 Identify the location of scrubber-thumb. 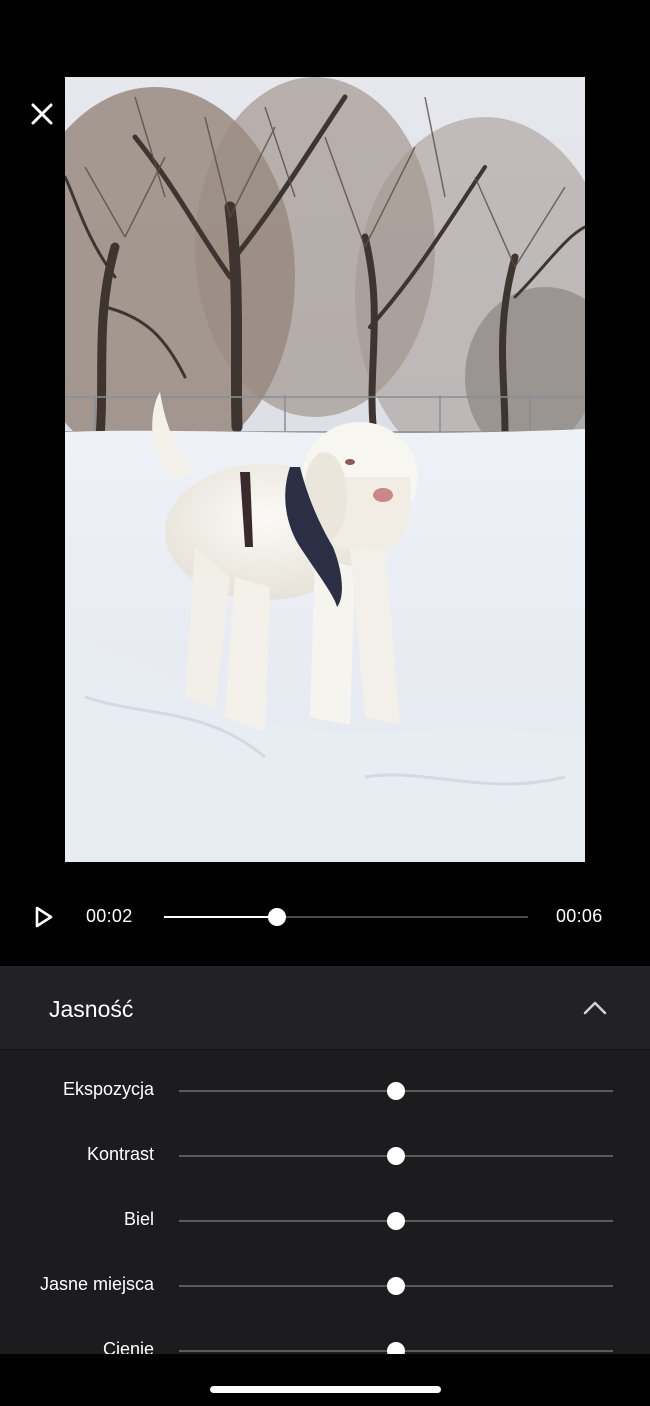
(276, 917).